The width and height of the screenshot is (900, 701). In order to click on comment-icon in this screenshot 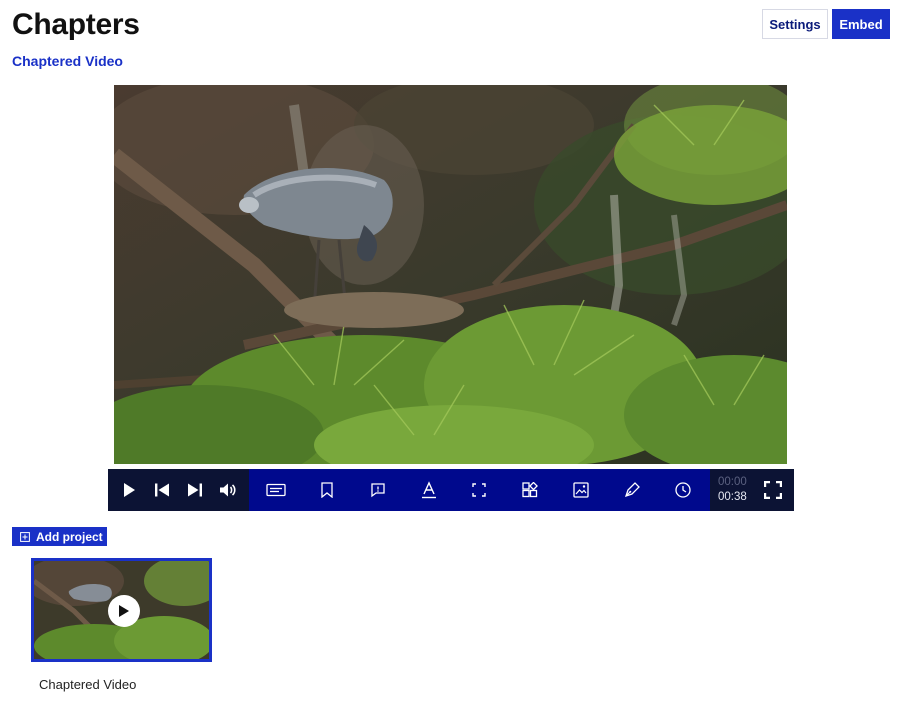, I will do `click(378, 490)`.